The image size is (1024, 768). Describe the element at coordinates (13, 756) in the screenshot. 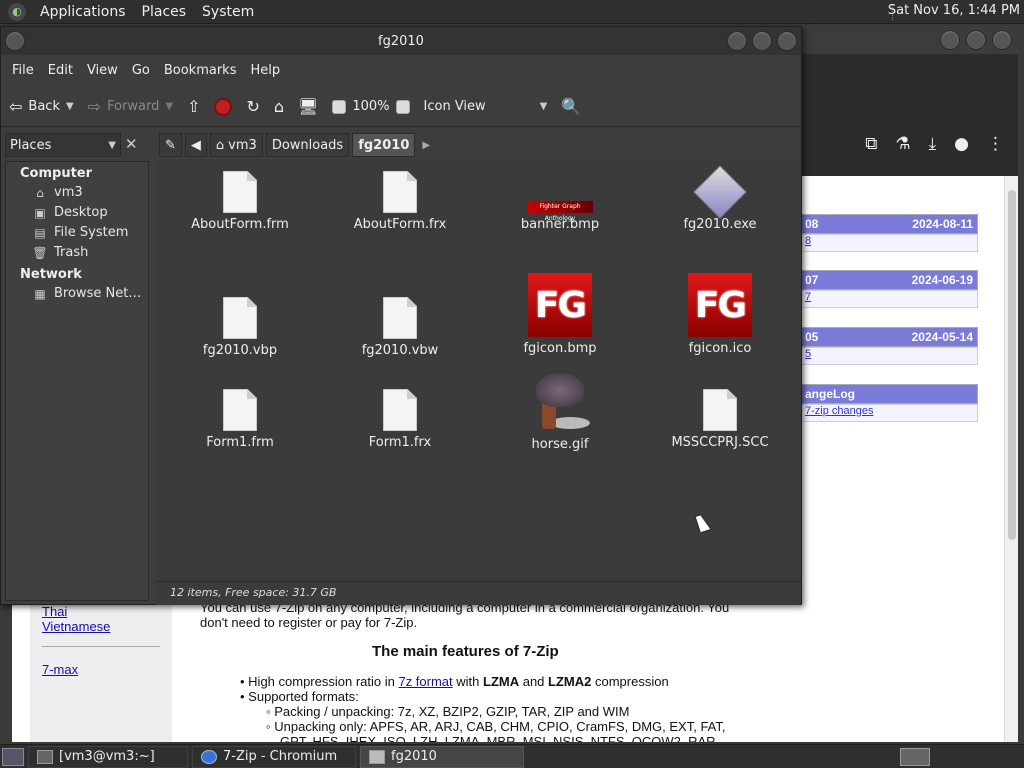

I see `show-desktop-icon` at that location.